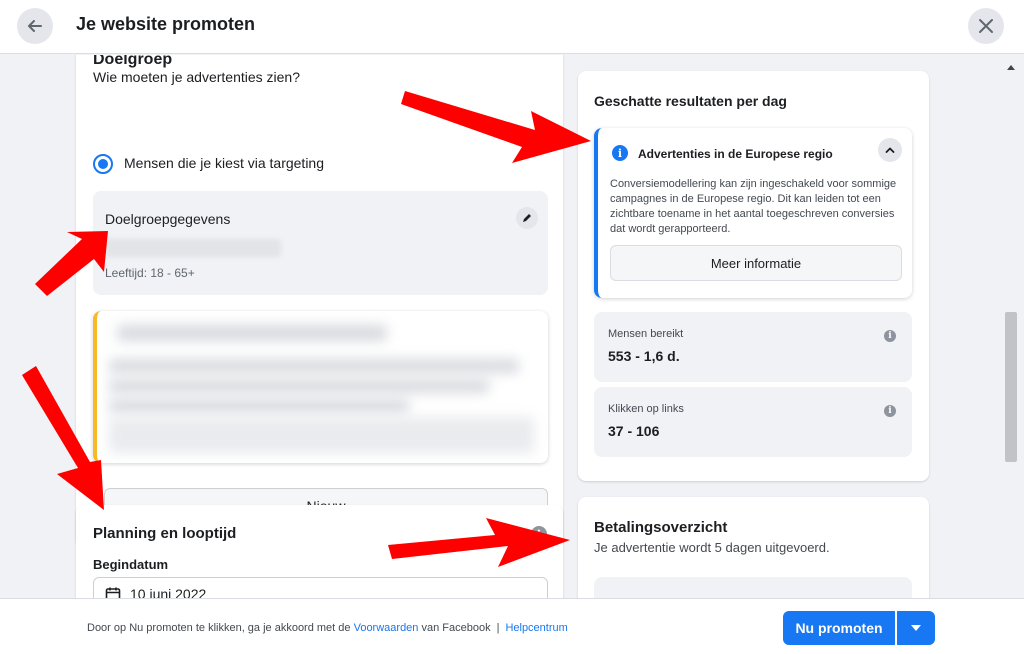  Describe the element at coordinates (196, 77) in the screenshot. I see `audience-subheading: Wie moeten je advertenties zien?` at that location.